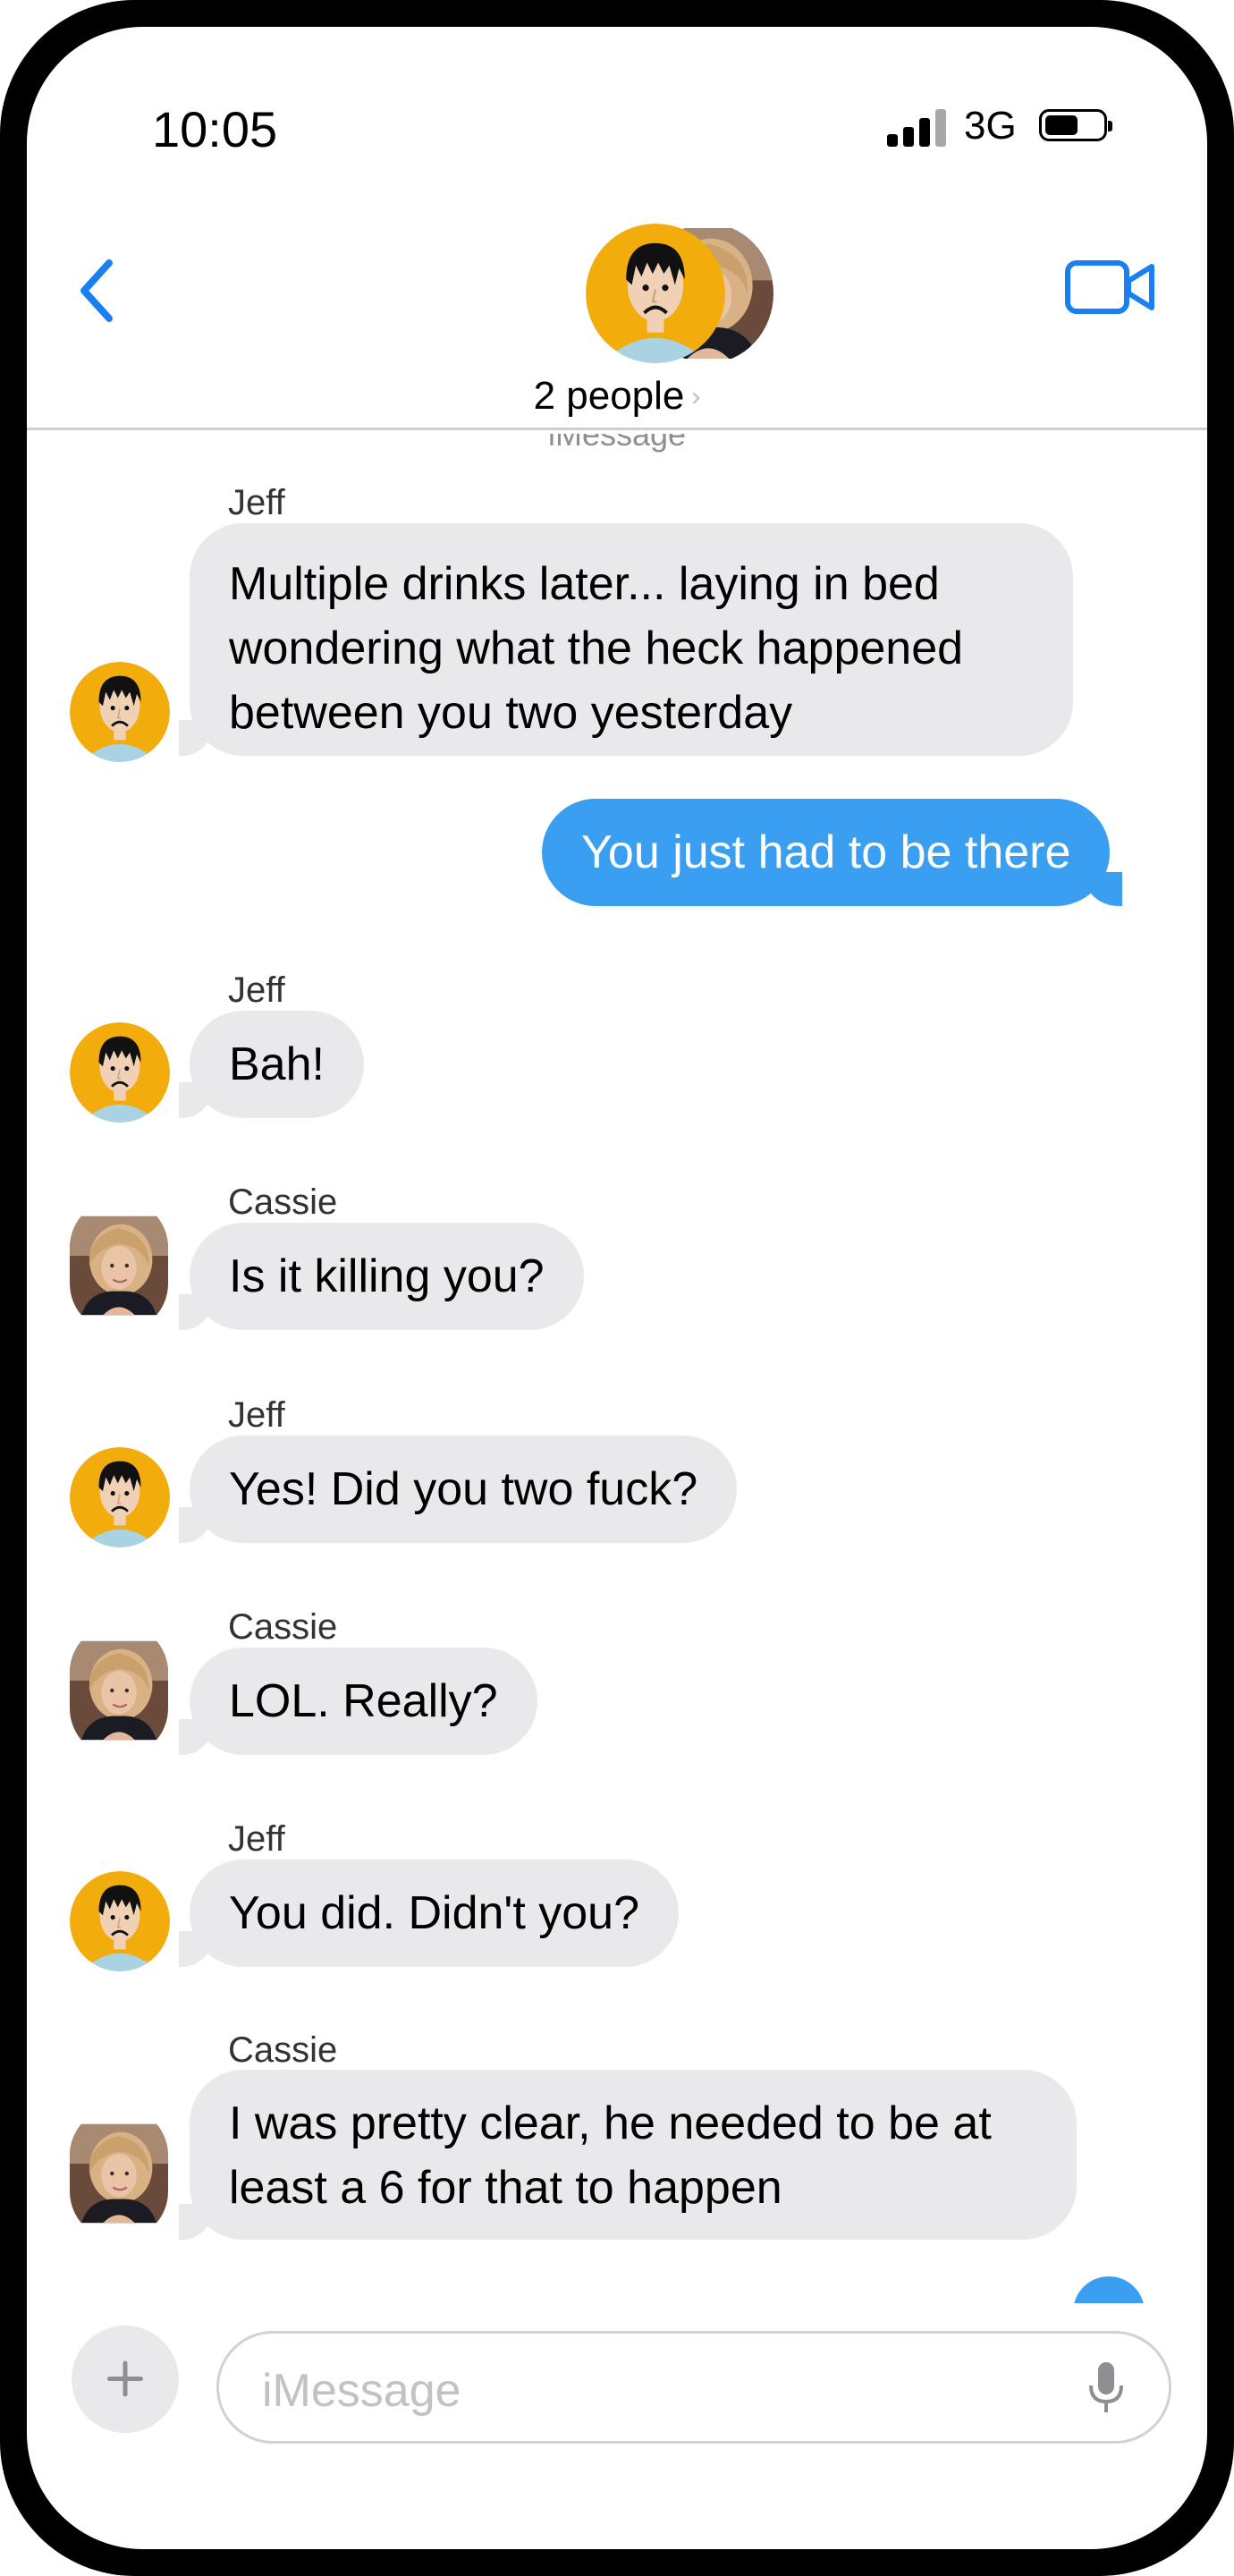 The height and width of the screenshot is (2576, 1234). I want to click on message-input-placeholder: iMessage, so click(361, 2391).